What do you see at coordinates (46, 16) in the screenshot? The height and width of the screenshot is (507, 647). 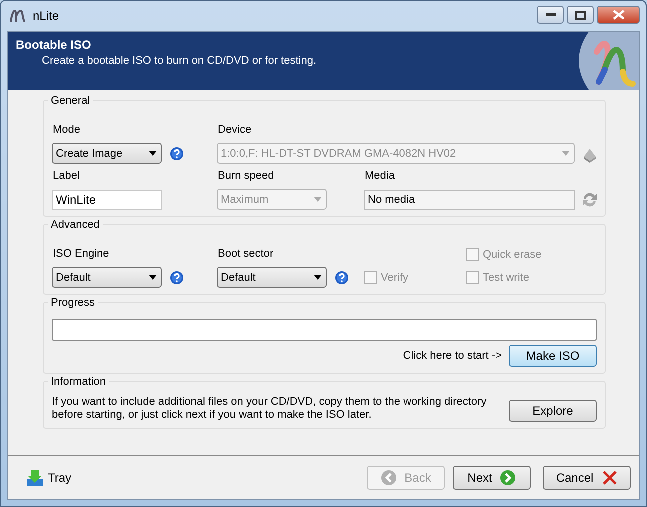 I see `window-title: nLite` at bounding box center [46, 16].